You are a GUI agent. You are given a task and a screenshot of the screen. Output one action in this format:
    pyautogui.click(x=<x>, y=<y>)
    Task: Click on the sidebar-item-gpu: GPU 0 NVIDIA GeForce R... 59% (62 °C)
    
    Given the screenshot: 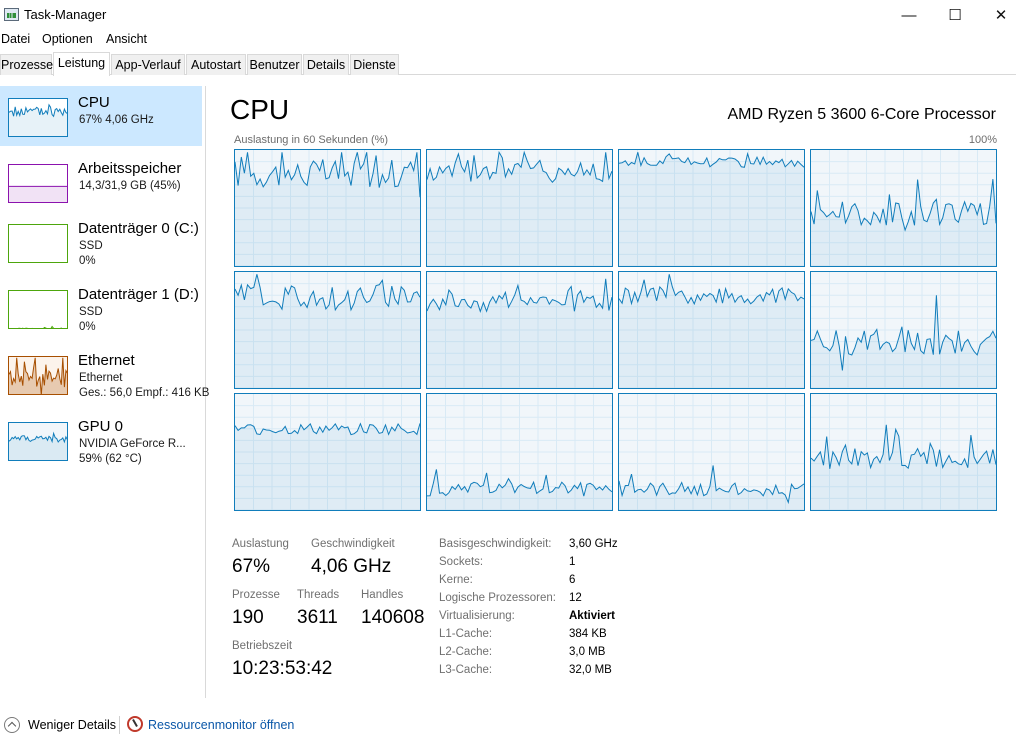 What is the action you would take?
    pyautogui.click(x=101, y=440)
    